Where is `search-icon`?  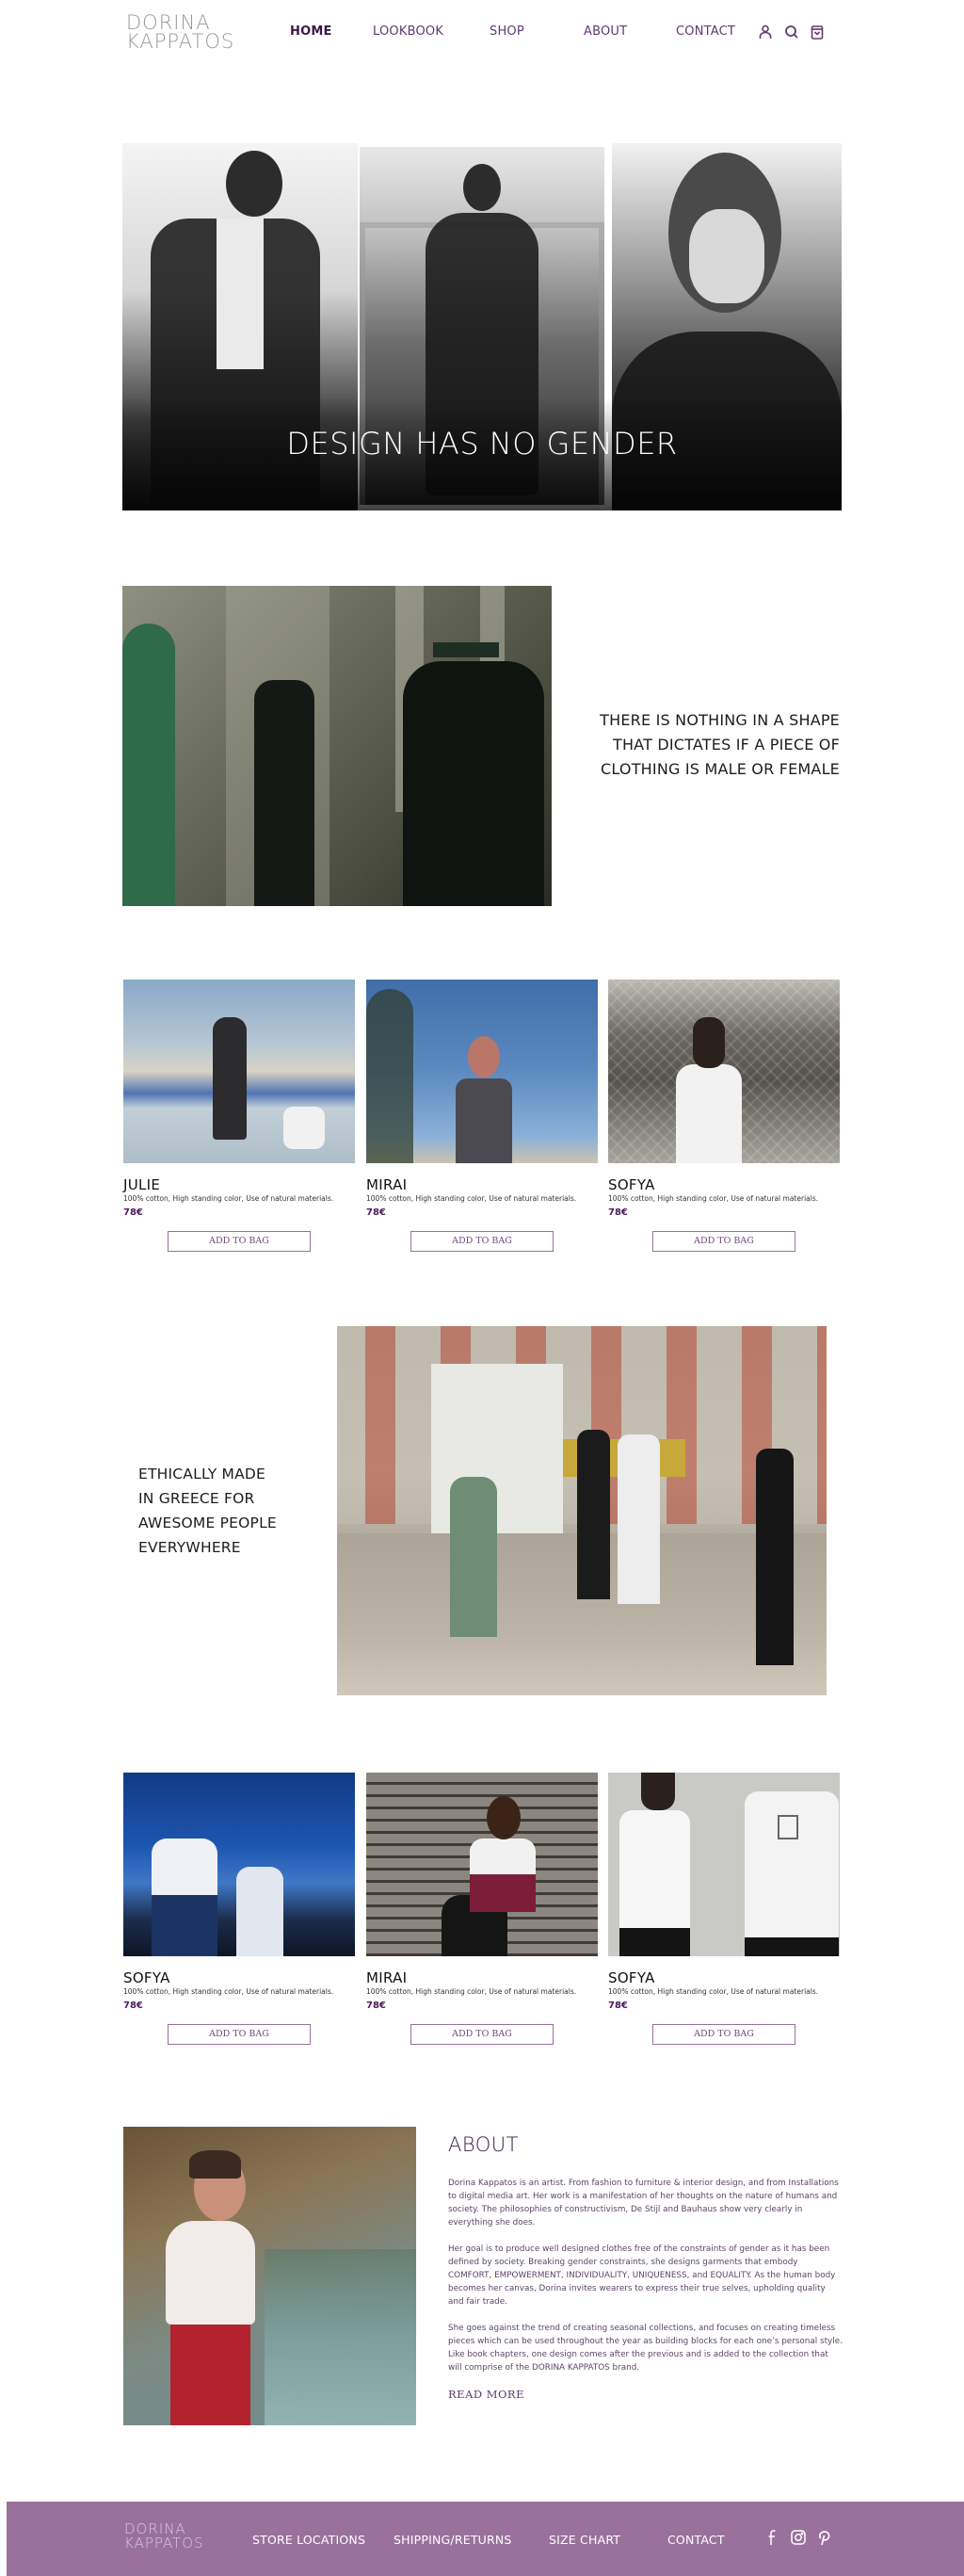
search-icon is located at coordinates (791, 32).